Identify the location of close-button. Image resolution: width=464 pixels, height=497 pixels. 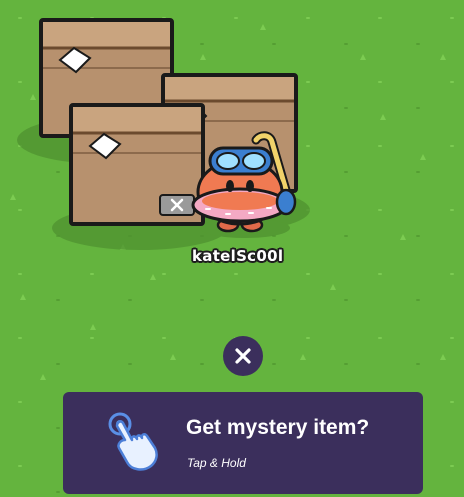
(243, 356).